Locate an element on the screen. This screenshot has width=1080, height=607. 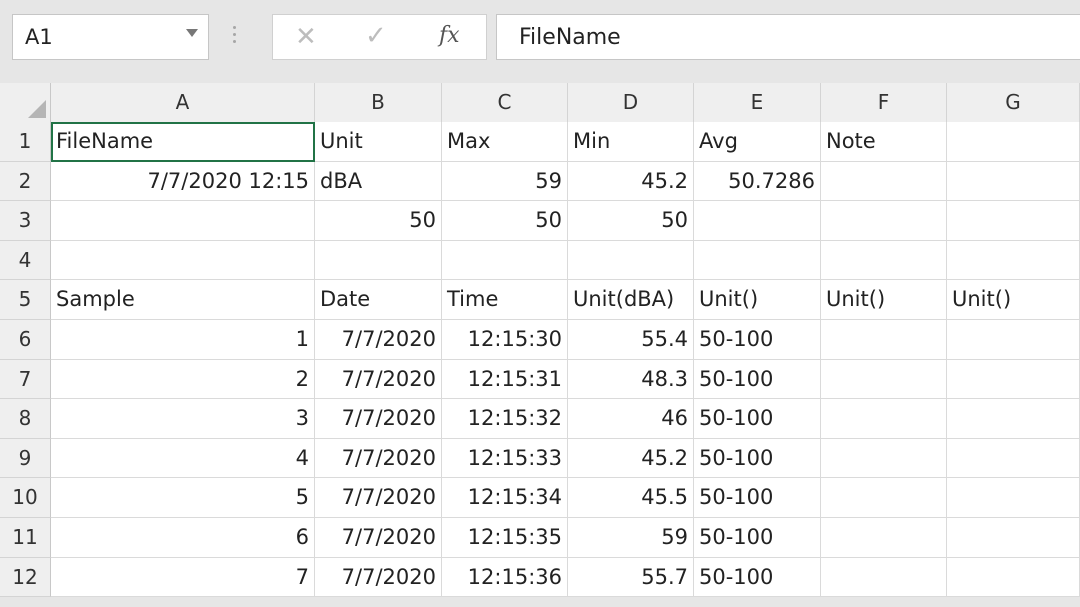
cell-b7: 7/7/2020 is located at coordinates (378, 379).